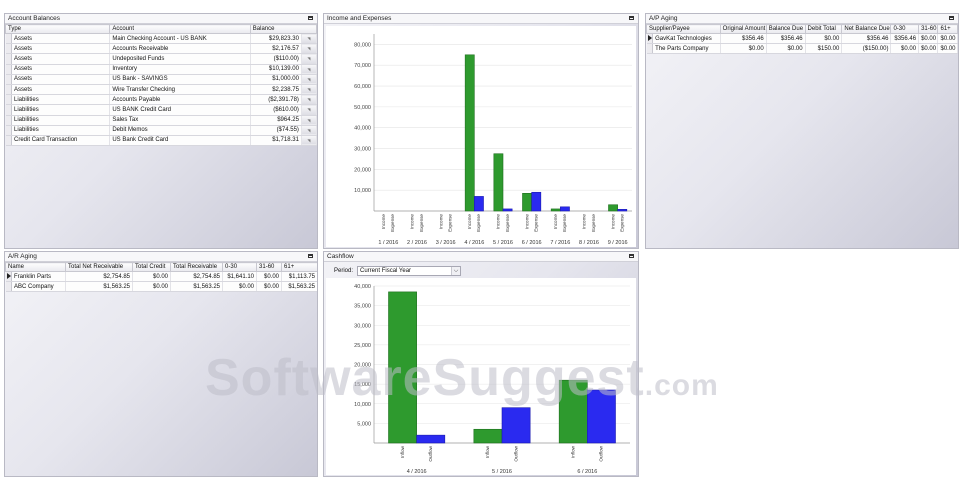 The width and height of the screenshot is (960, 477). What do you see at coordinates (743, 29) in the screenshot?
I see `column-header-original-amount: Original Amount` at bounding box center [743, 29].